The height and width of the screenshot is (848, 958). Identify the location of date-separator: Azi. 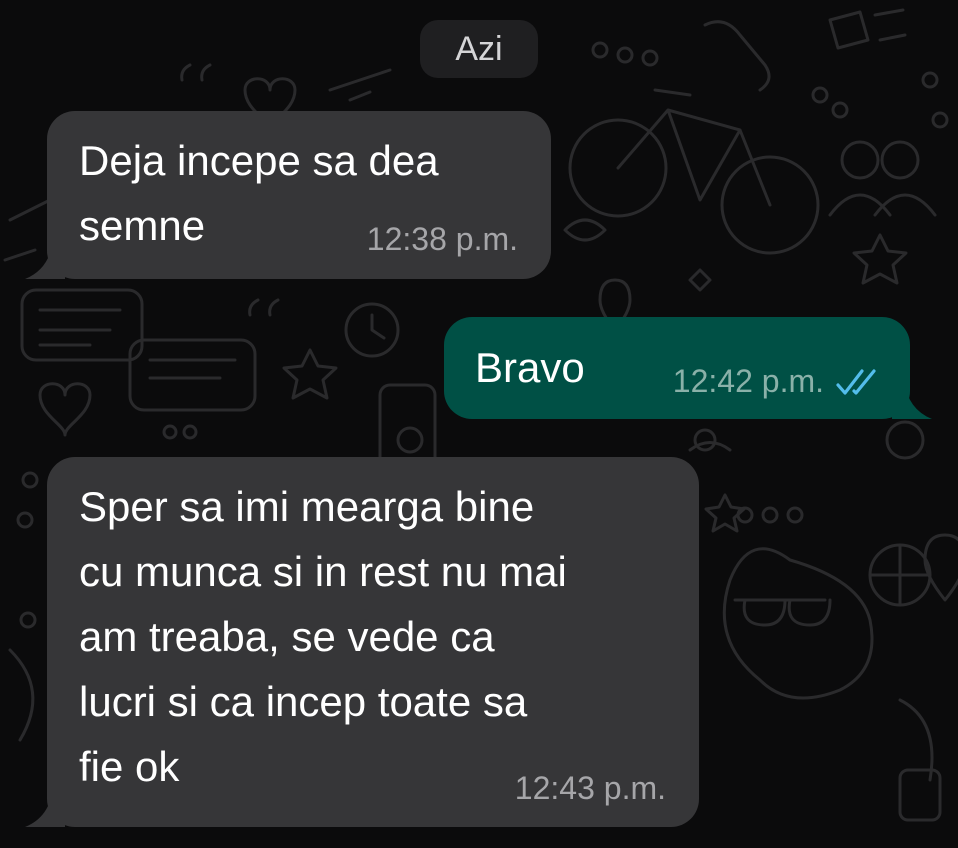
(479, 49).